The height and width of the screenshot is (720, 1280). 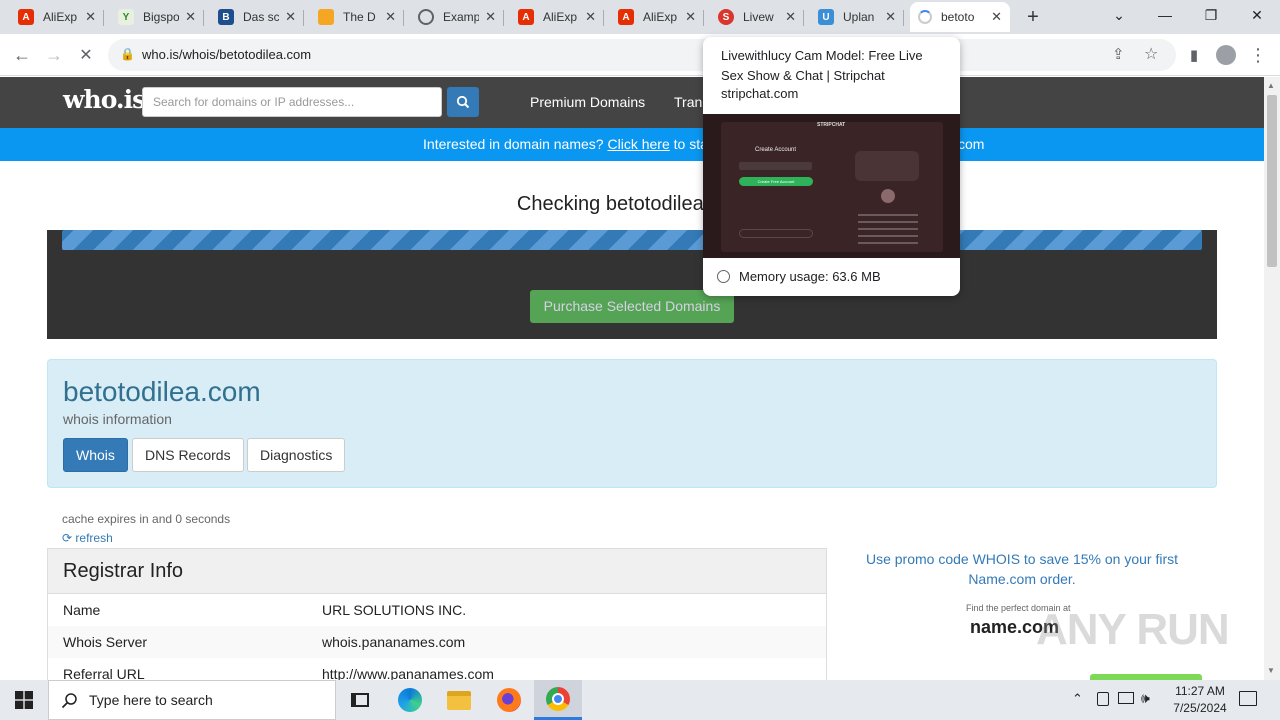 What do you see at coordinates (1272, 181) in the screenshot?
I see `scrollbar-thumb` at bounding box center [1272, 181].